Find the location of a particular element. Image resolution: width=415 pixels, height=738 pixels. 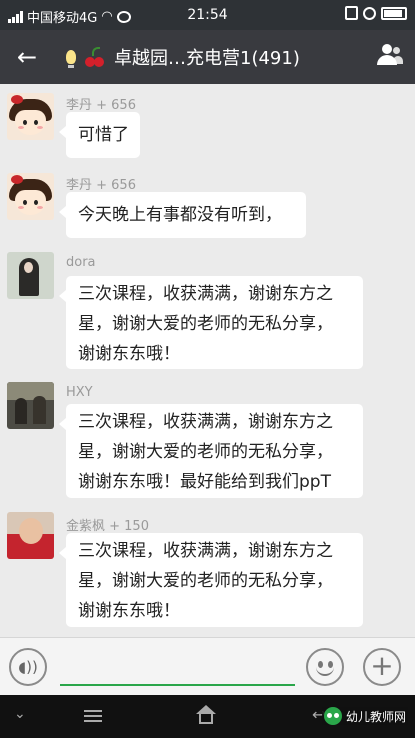

status-right is located at coordinates (376, 13).